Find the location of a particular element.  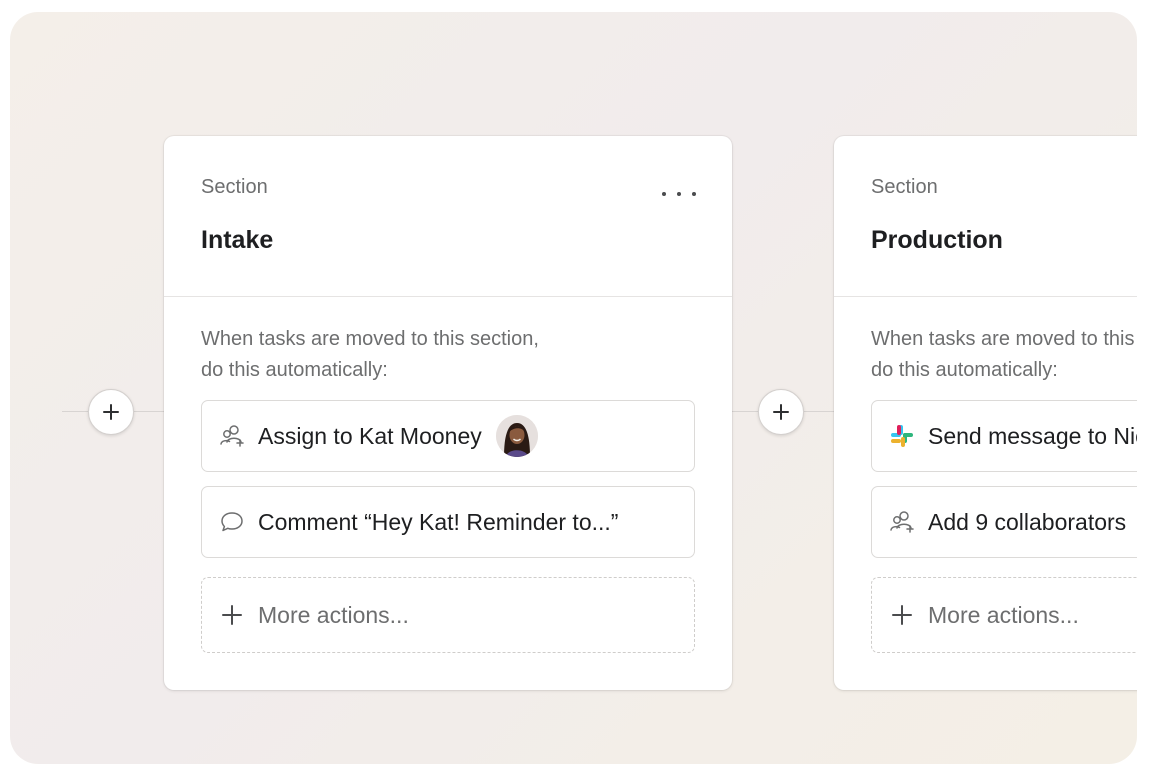

kat-mooney-avatar is located at coordinates (516, 436).